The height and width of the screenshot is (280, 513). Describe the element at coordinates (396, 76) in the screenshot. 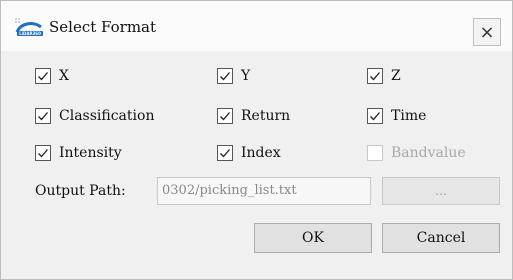

I see `checkbox-label: Z` at that location.